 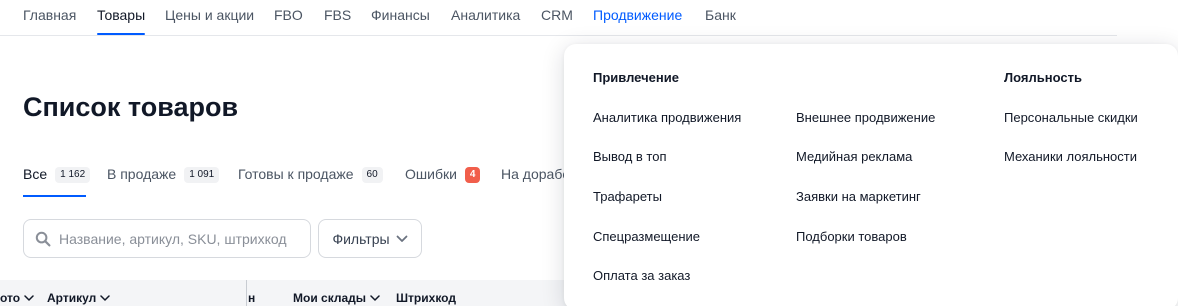 I want to click on tab-ready-to-sell: Готовы к продаже 60, so click(x=310, y=181).